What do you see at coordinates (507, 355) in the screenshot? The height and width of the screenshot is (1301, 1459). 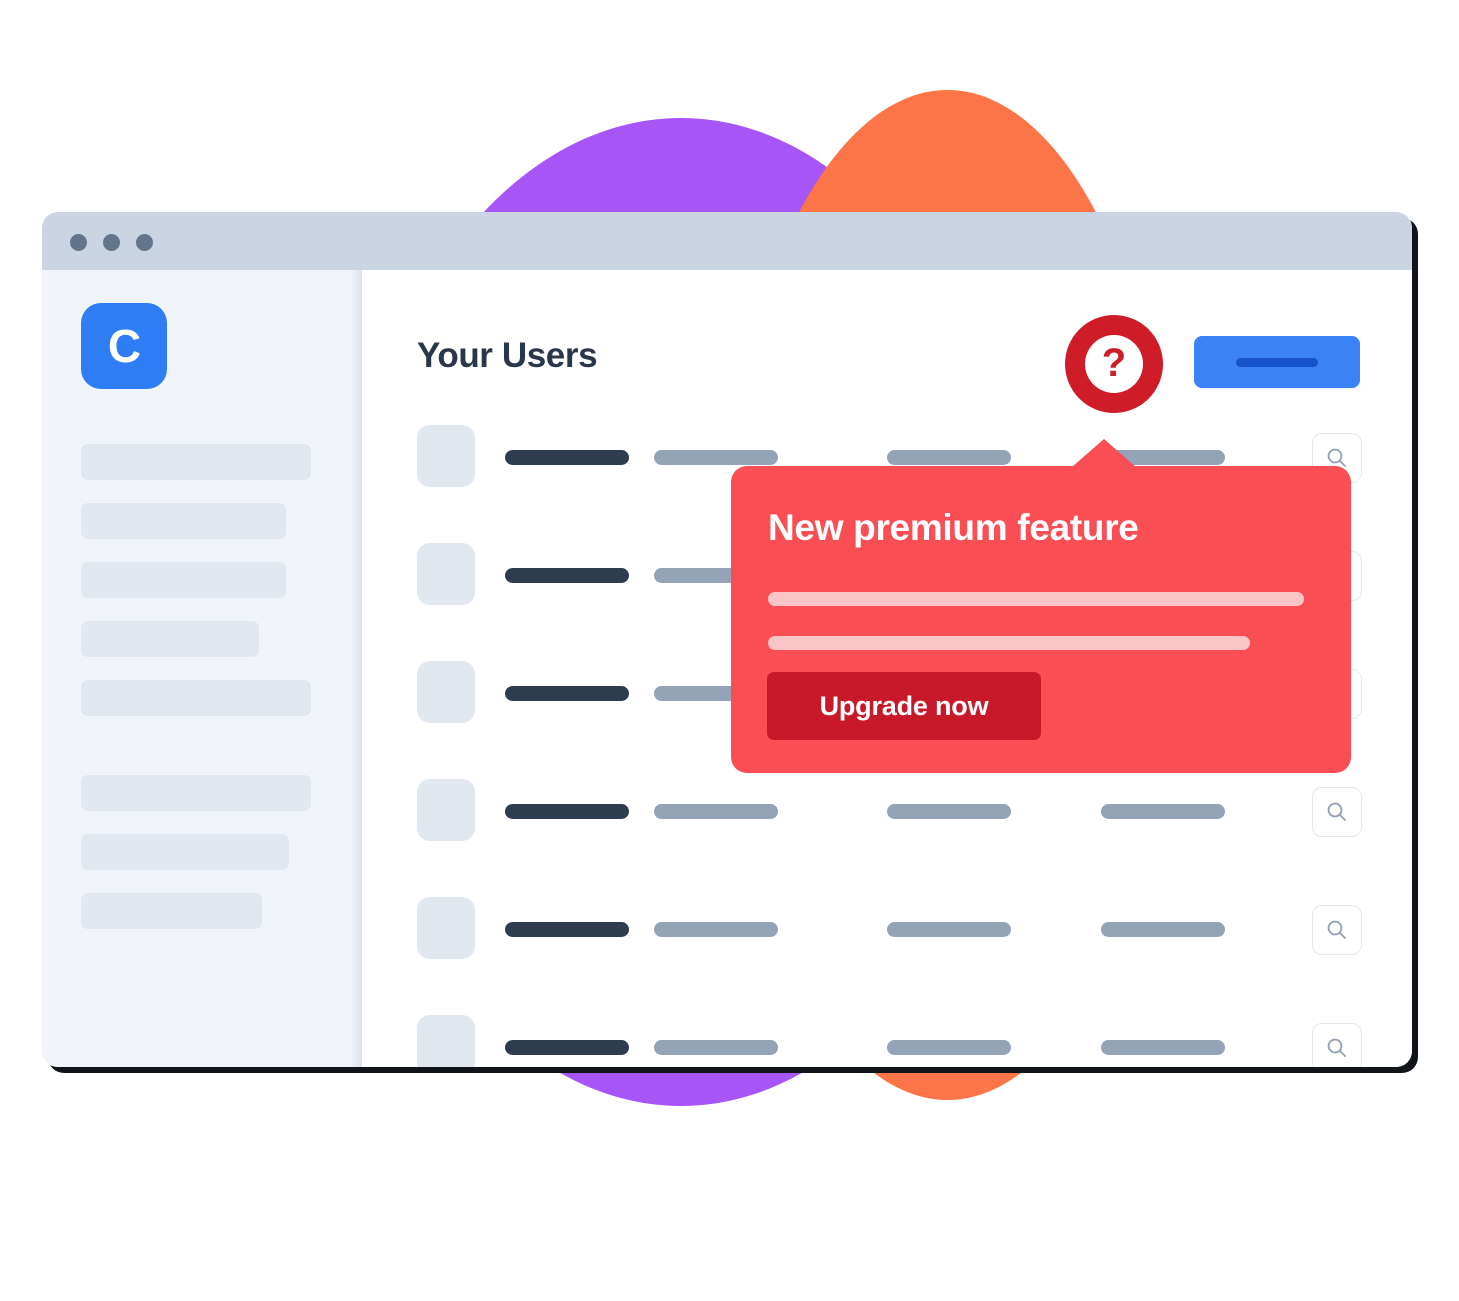 I see `page-title: Your Users` at bounding box center [507, 355].